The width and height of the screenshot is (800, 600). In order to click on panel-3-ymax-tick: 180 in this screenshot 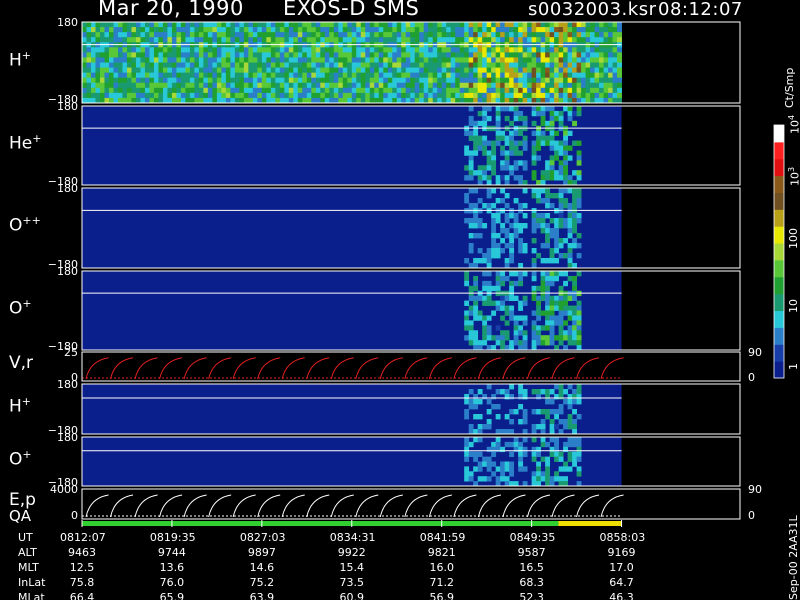, I will do `click(67, 188)`.